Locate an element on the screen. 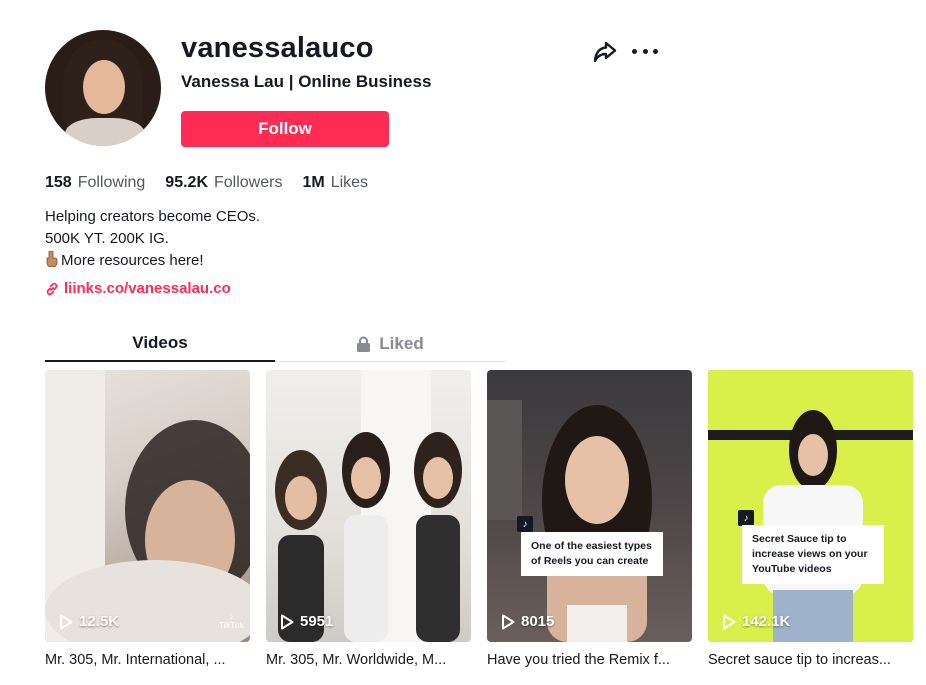 The width and height of the screenshot is (926, 685). bio-resources-text: More resources here! is located at coordinates (132, 260).